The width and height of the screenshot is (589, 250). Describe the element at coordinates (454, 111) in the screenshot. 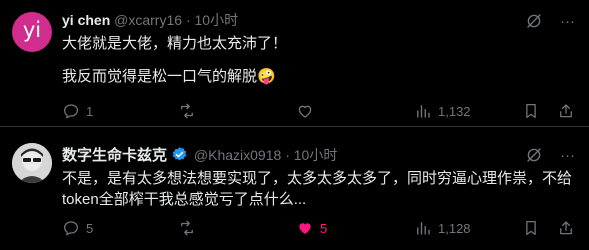

I see `view-count: 1,132` at that location.